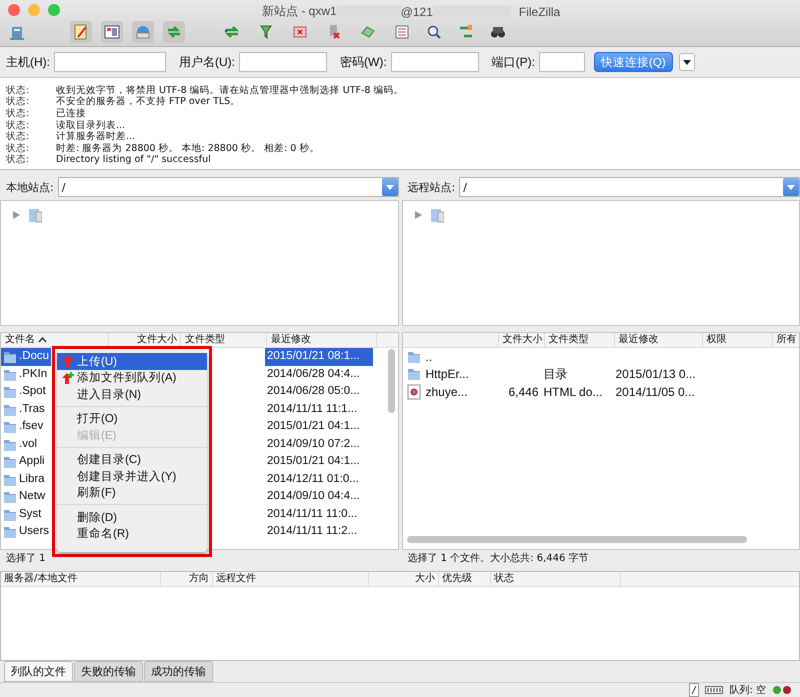 Image resolution: width=800 pixels, height=697 pixels. What do you see at coordinates (737, 340) in the screenshot?
I see `column-header: 权限` at bounding box center [737, 340].